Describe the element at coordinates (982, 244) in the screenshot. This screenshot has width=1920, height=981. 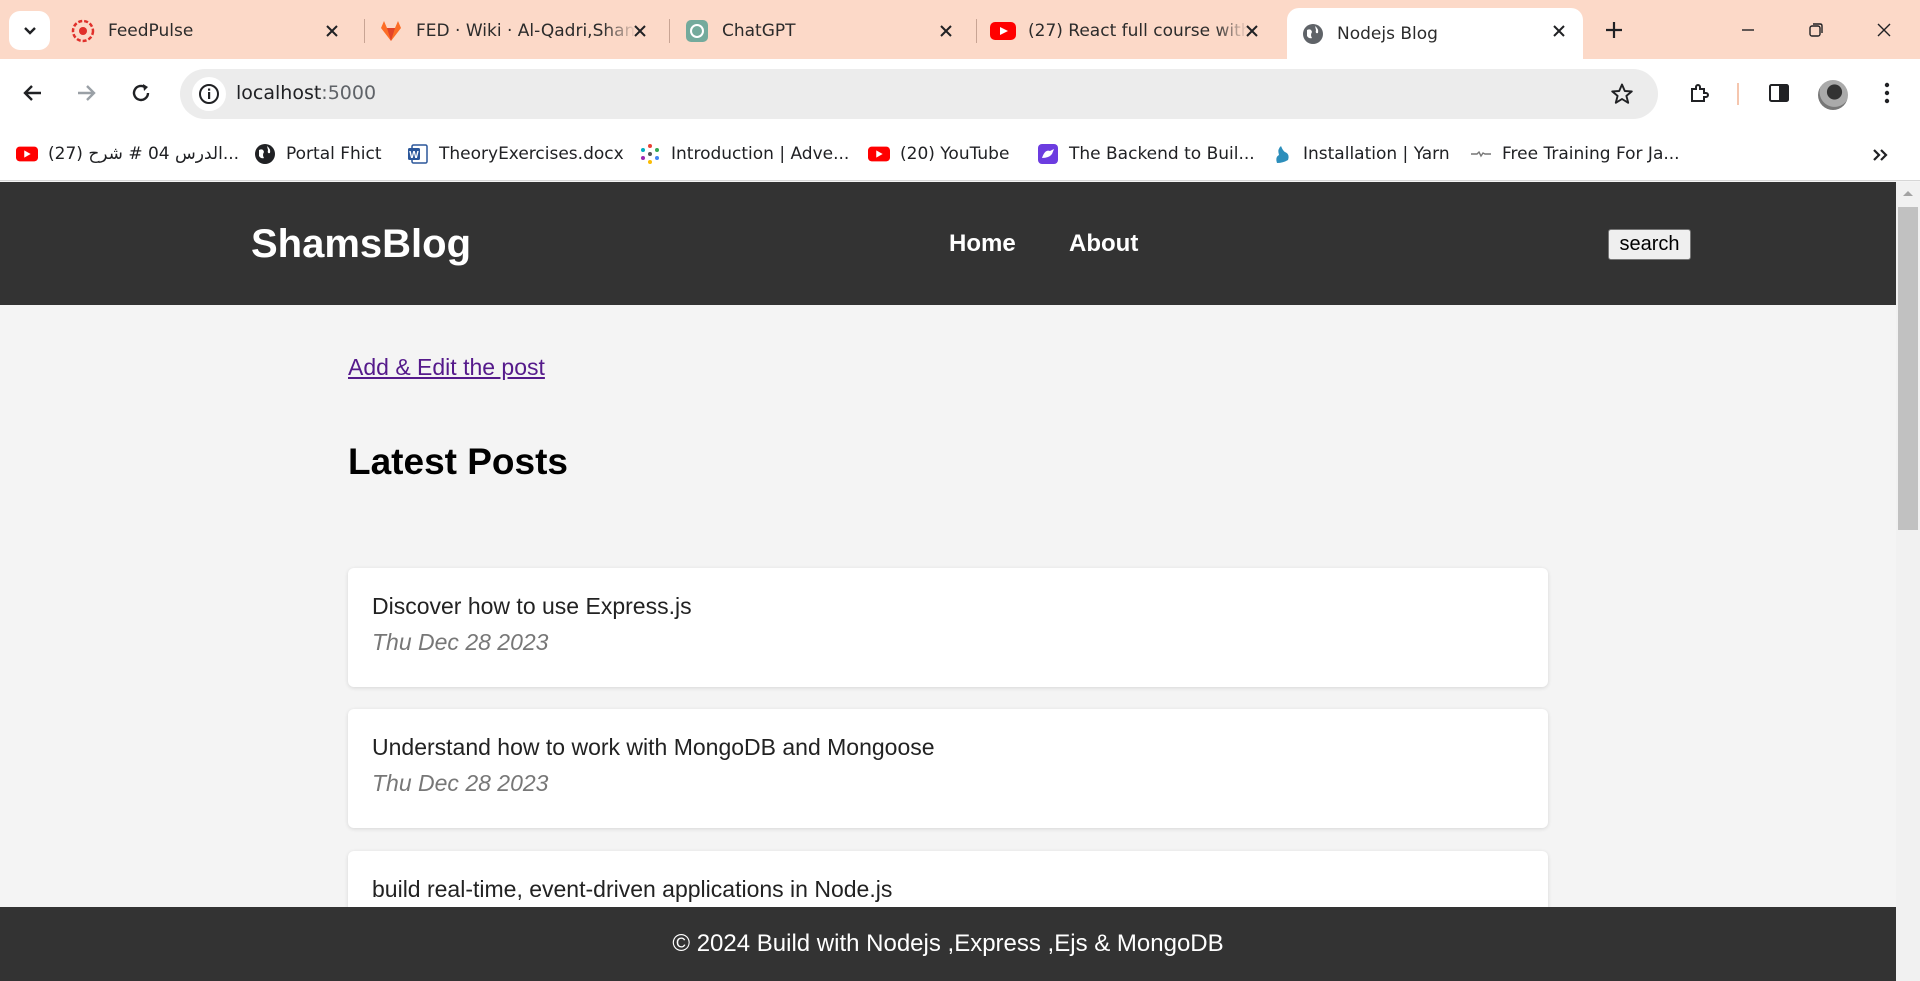
I see `nav-link-home: Home` at that location.